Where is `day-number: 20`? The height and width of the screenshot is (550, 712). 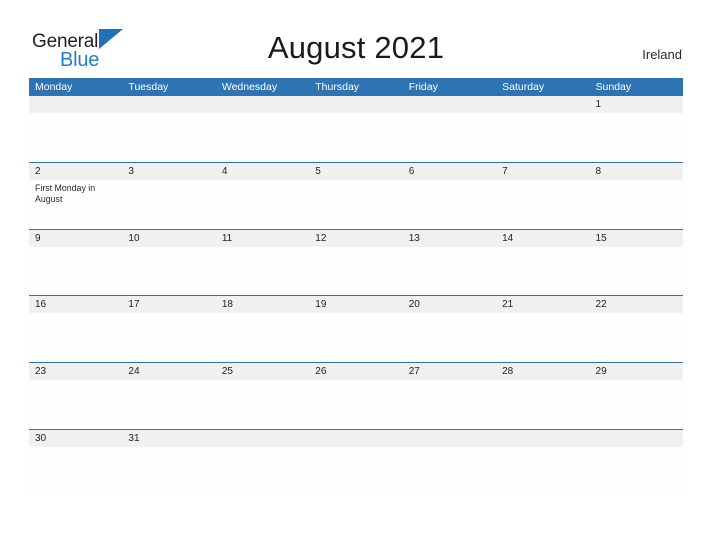 day-number: 20 is located at coordinates (449, 304).